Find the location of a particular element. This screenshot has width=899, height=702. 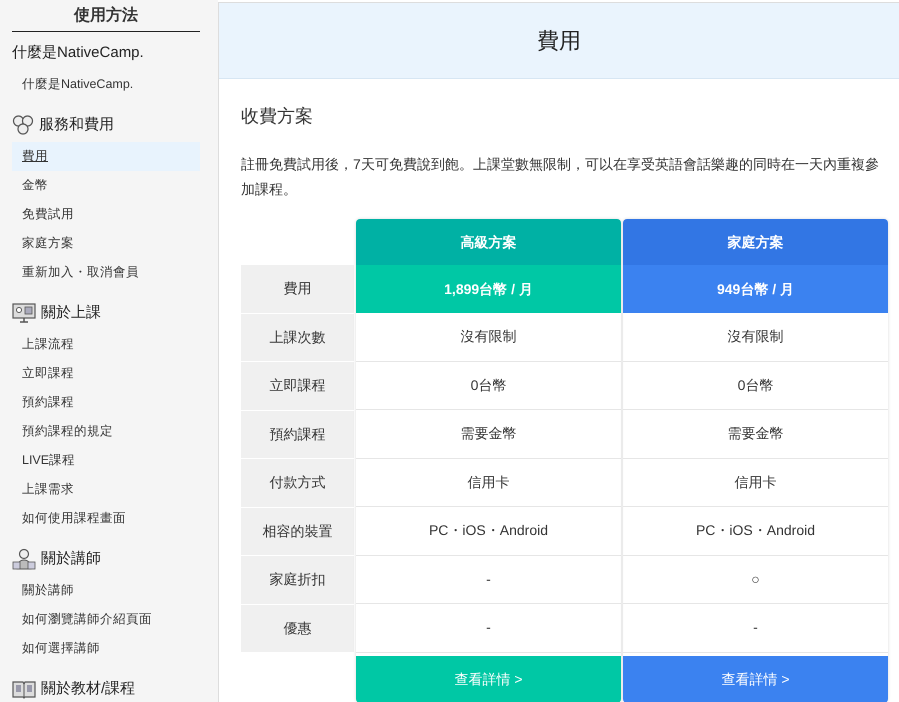

sidebar-link: 關於講師 is located at coordinates (106, 590).